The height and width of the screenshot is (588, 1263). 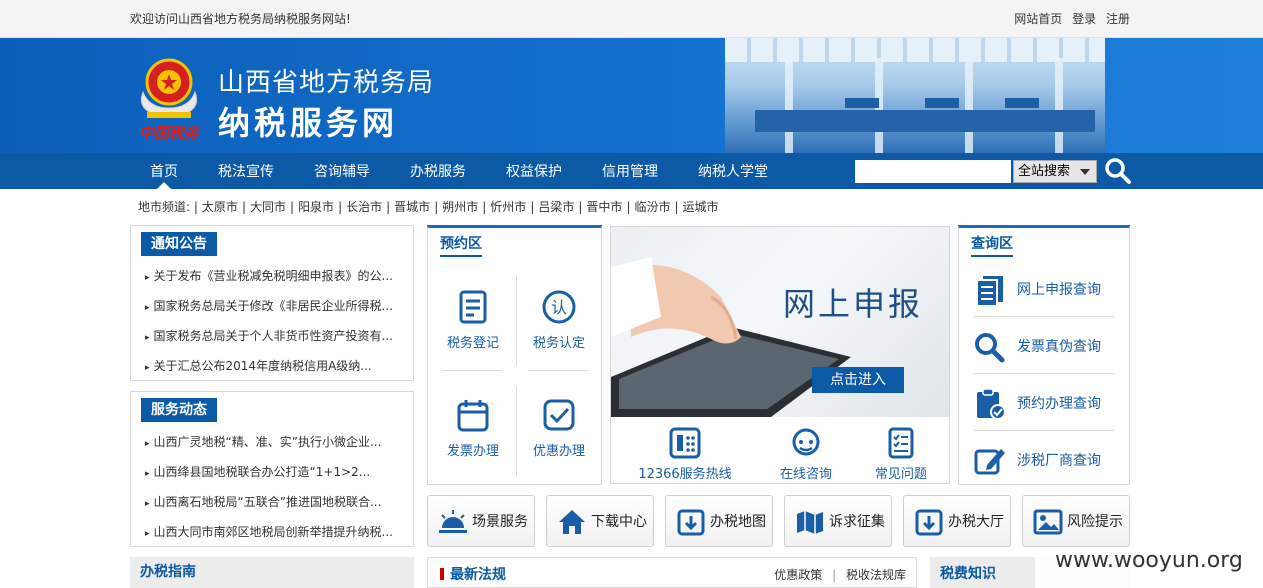 I want to click on city-link: 晋中市, so click(x=604, y=207).